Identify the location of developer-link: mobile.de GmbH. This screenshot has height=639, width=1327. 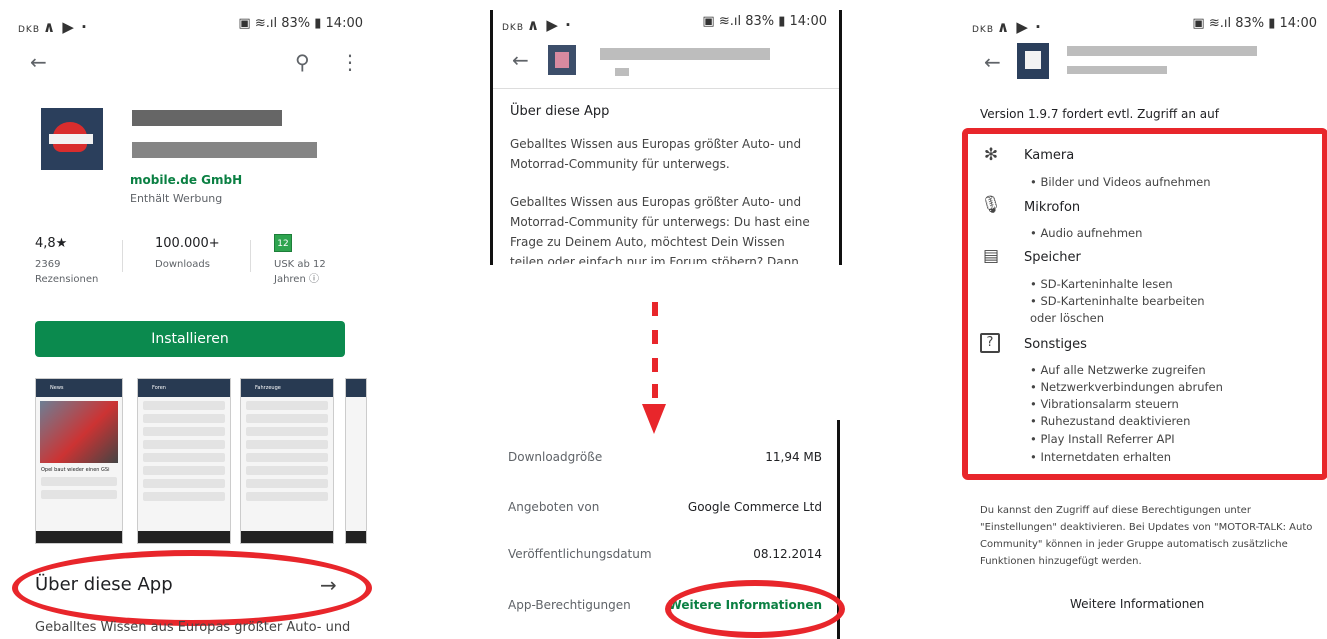
(186, 180).